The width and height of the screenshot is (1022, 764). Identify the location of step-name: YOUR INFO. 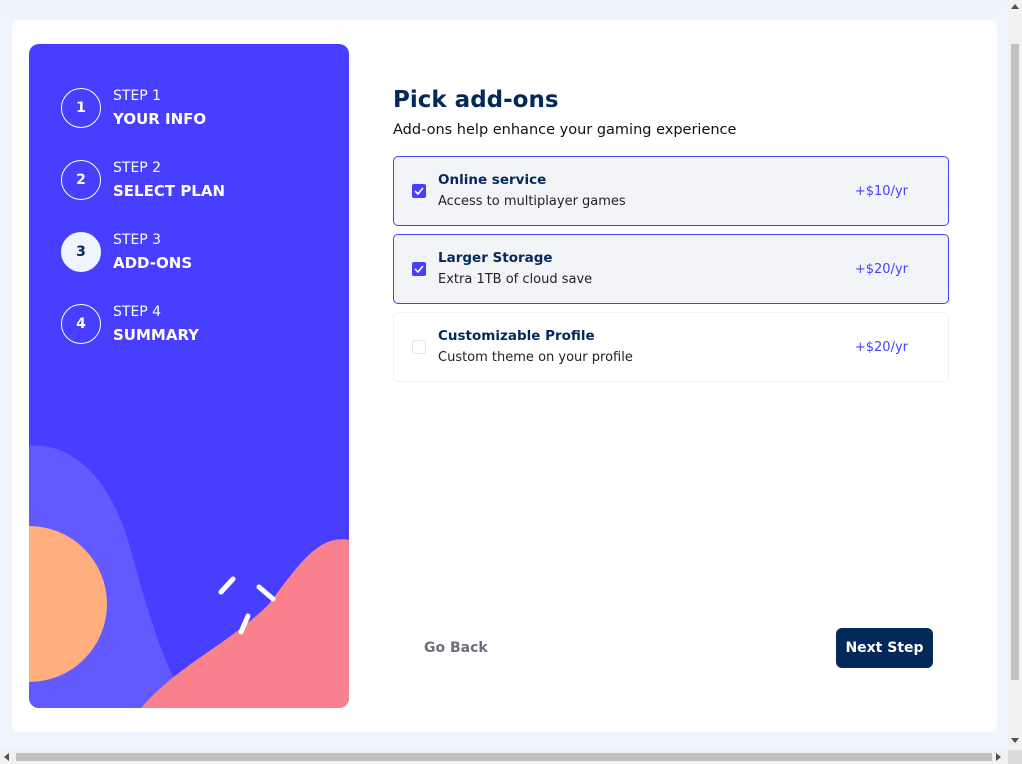
(160, 119).